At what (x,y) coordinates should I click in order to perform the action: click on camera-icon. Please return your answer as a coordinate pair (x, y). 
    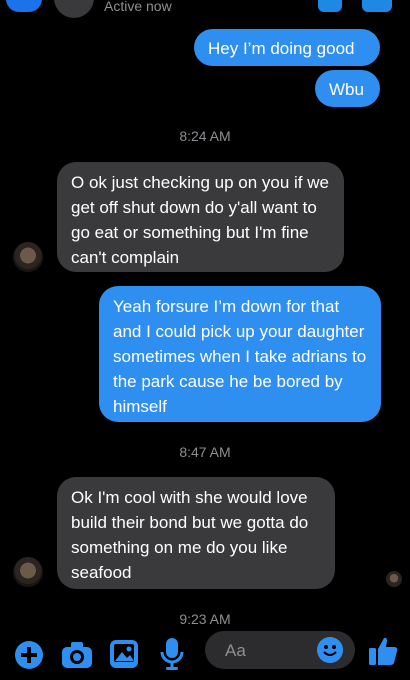
    Looking at the image, I should click on (77, 655).